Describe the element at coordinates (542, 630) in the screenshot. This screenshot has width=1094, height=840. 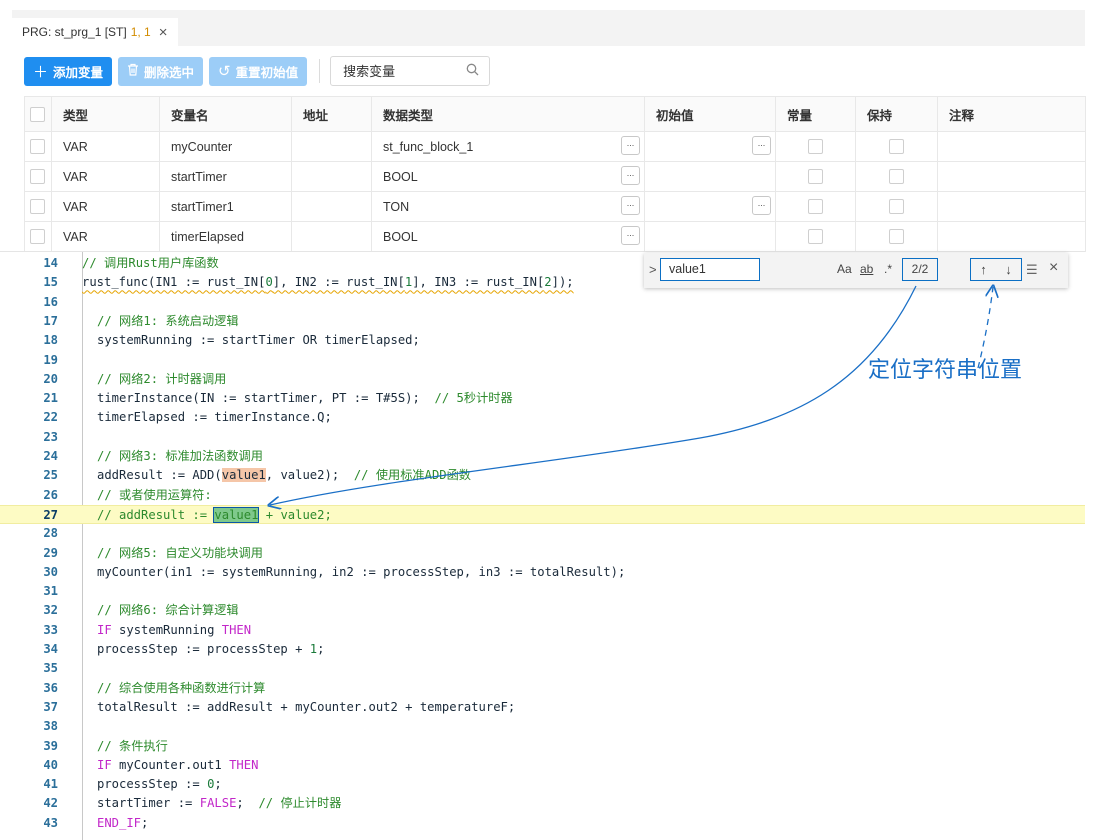
I see `code-line: 33 IF systemRunning THEN` at that location.